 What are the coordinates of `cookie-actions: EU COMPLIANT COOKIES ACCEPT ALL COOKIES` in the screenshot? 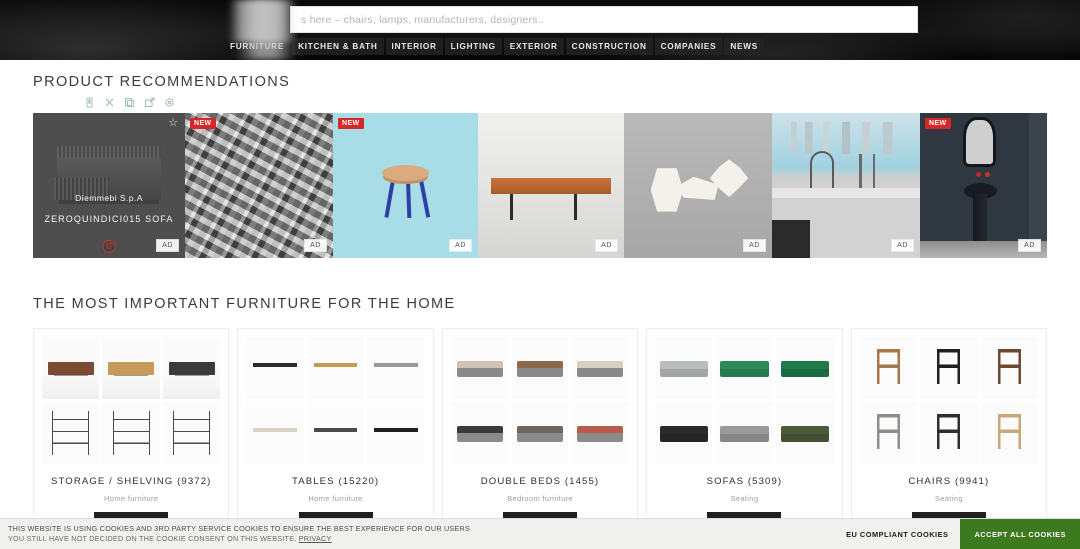 It's located at (957, 534).